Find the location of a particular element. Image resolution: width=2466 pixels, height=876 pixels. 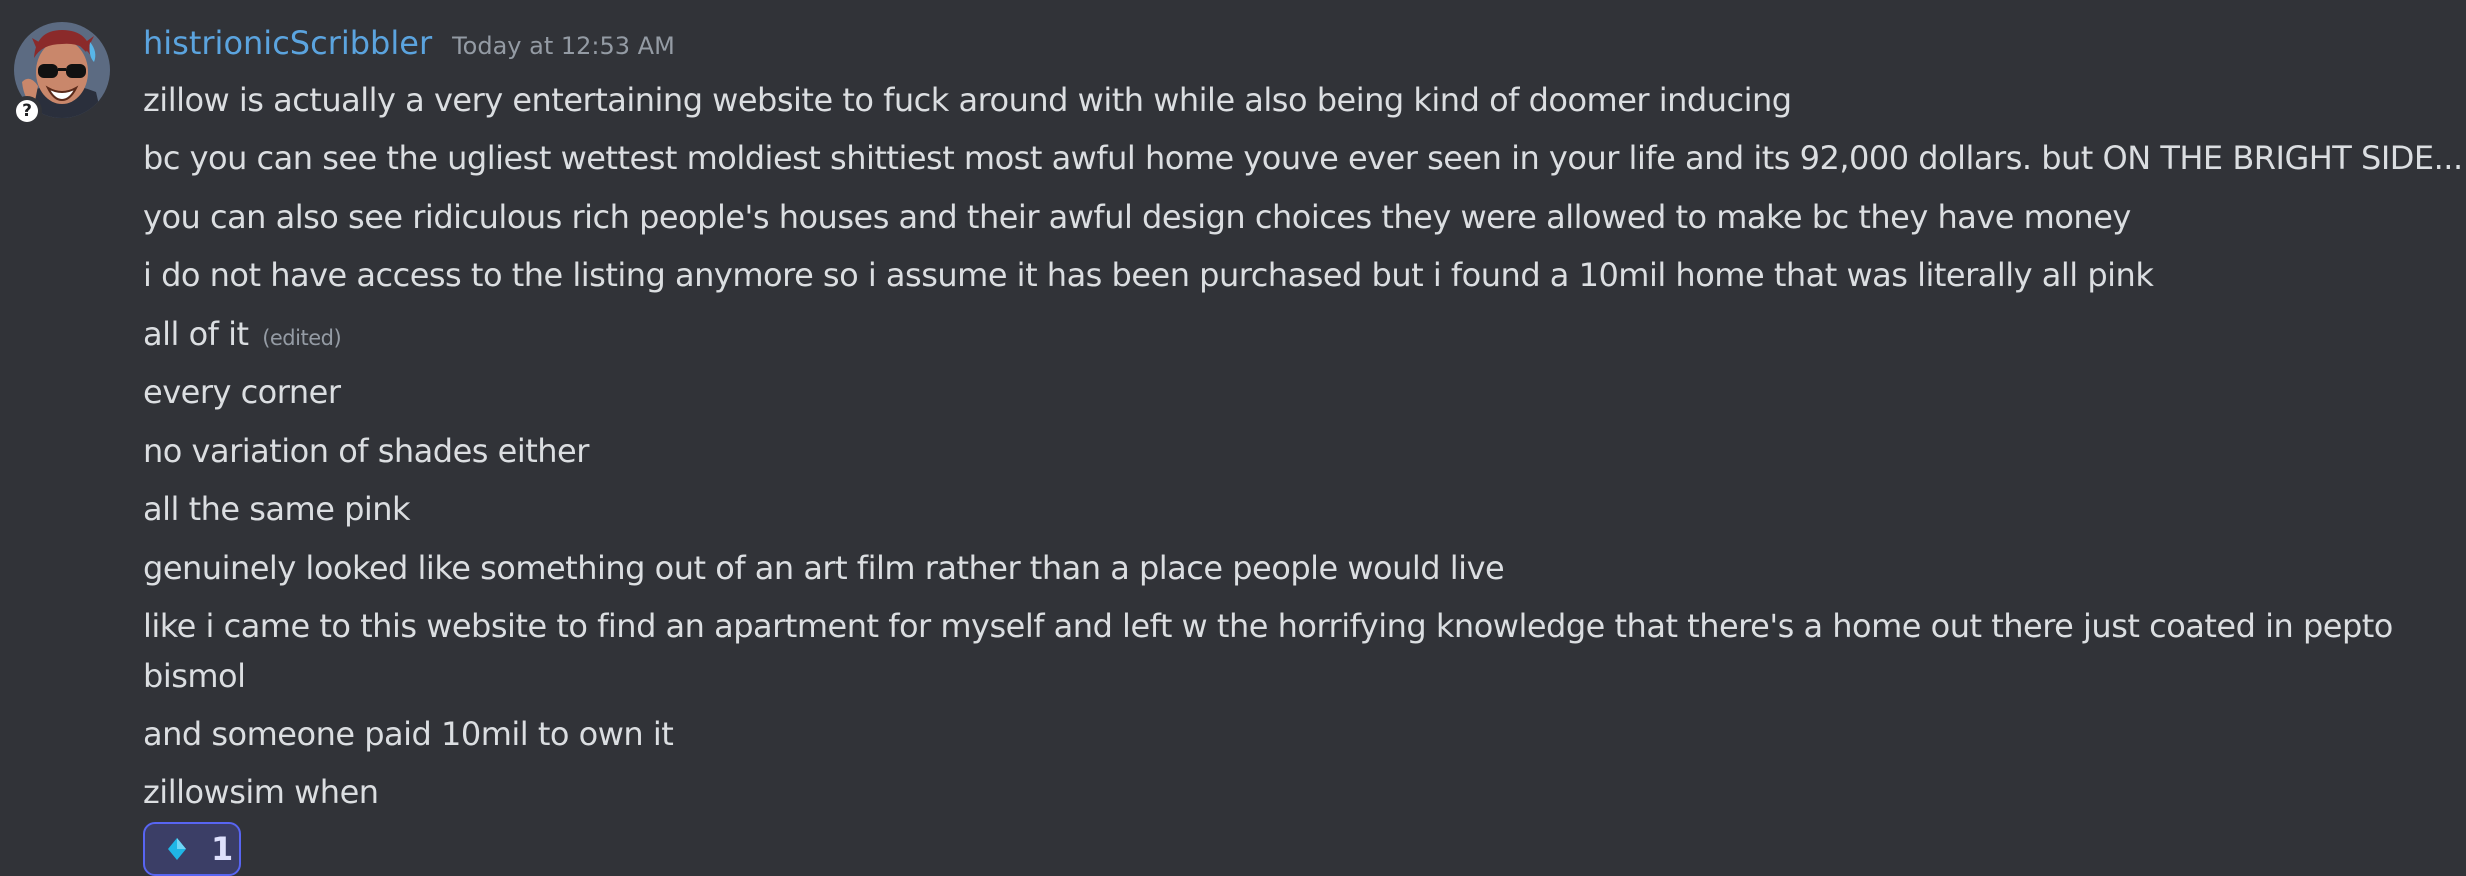

message-line: every corner is located at coordinates (242, 392).